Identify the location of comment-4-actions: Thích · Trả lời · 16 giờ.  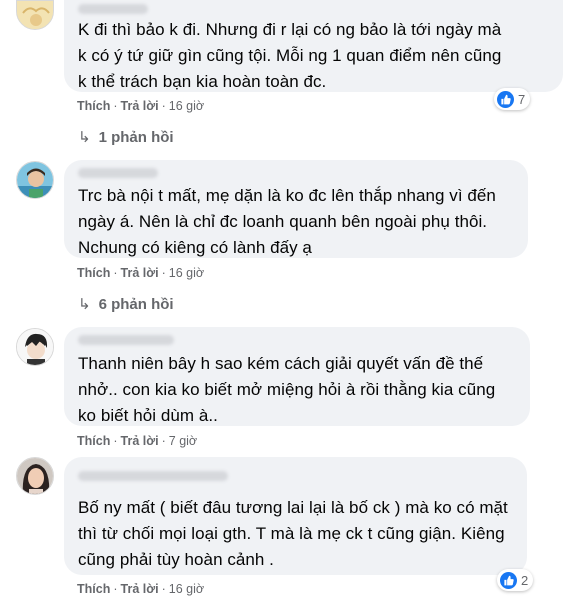
(141, 589).